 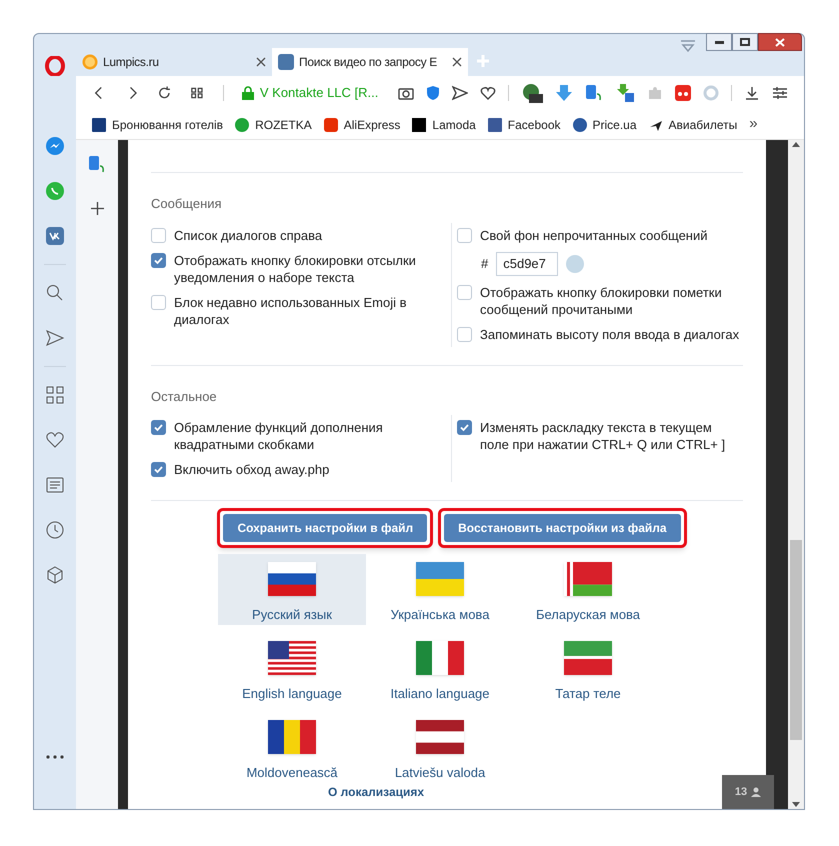 What do you see at coordinates (325, 528) in the screenshot?
I see `save-button: Сохранить настройки в файл` at bounding box center [325, 528].